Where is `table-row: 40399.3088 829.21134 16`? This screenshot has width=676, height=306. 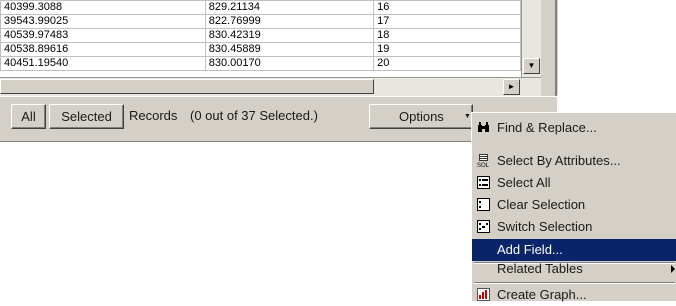
table-row: 40399.3088 829.21134 16 is located at coordinates (260, 7).